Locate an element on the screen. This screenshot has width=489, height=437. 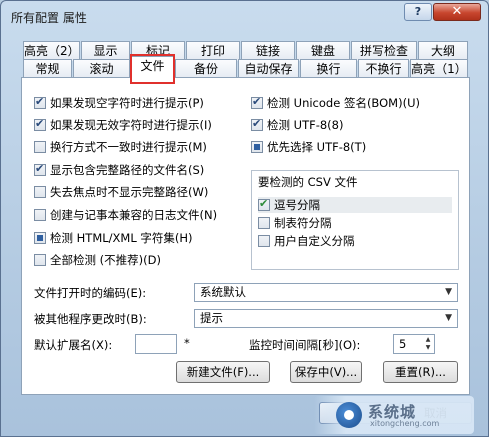
tab-wrap: 换行 is located at coordinates (328, 69).